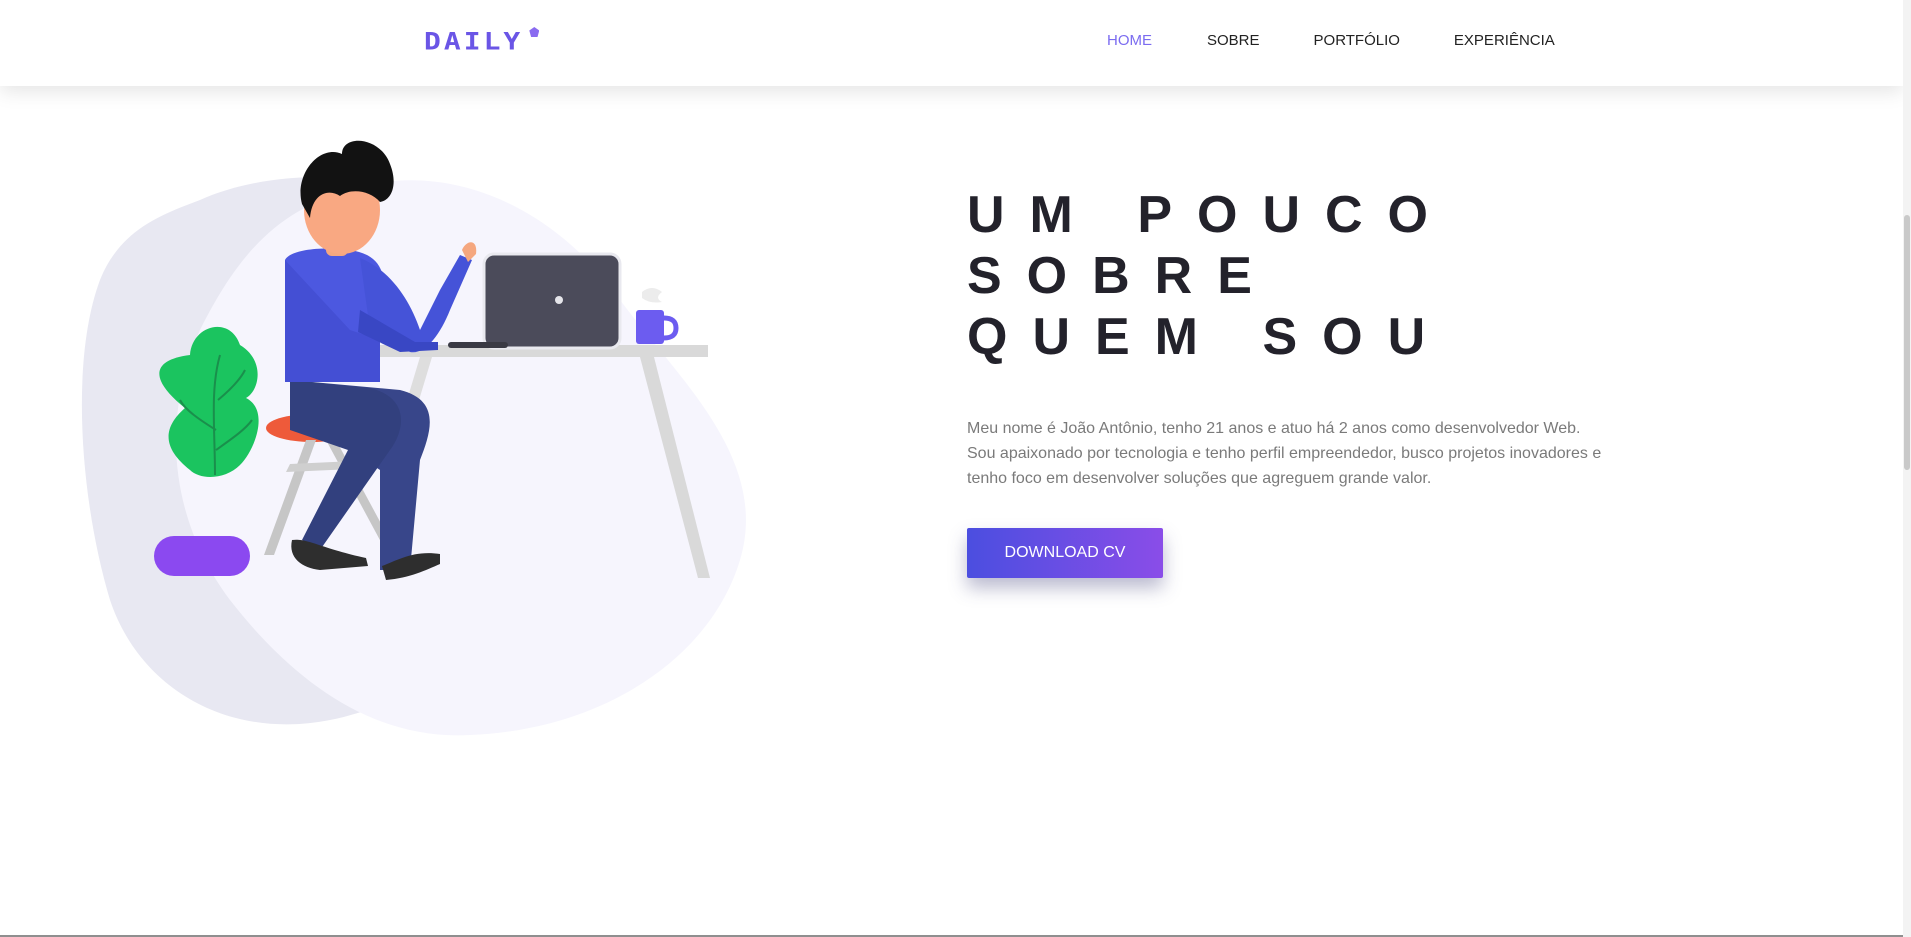 This screenshot has width=1911, height=937. Describe the element at coordinates (1233, 41) in the screenshot. I see `nav-sobre: SOBRE` at that location.